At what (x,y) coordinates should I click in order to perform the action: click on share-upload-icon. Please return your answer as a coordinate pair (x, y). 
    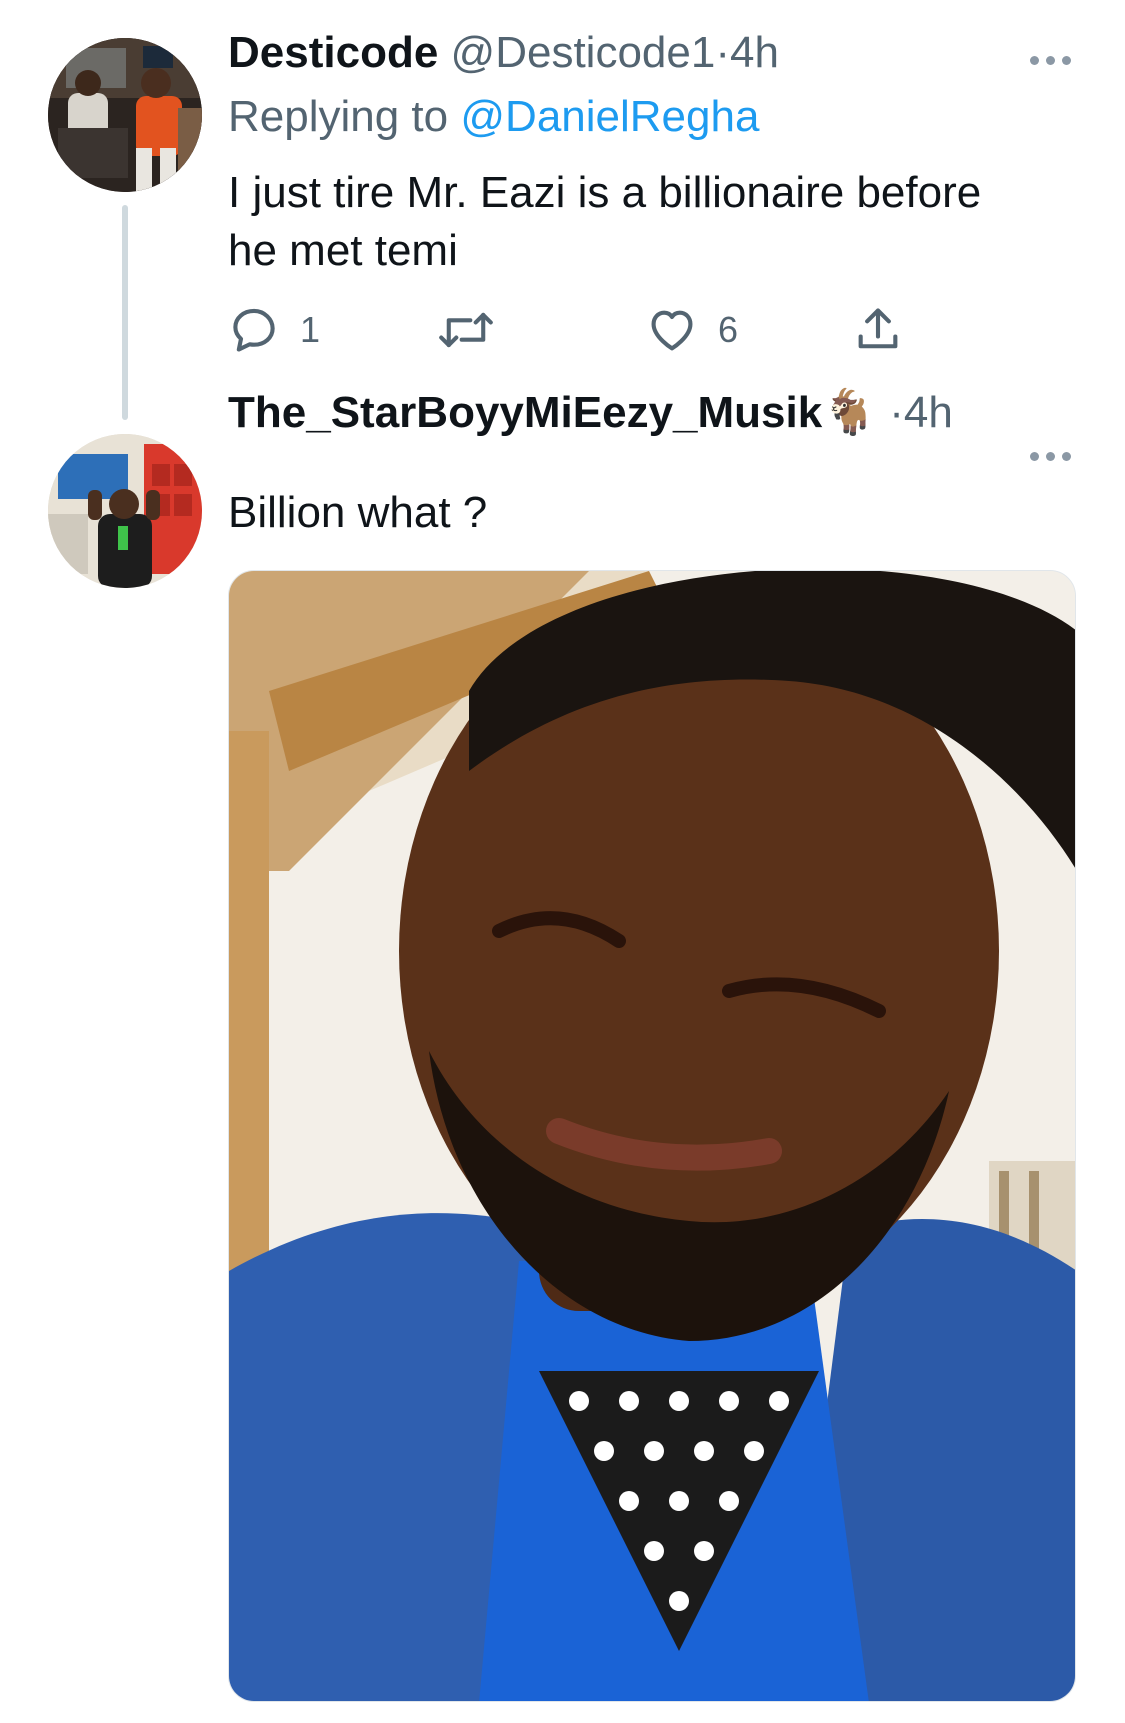
    Looking at the image, I should click on (878, 328).